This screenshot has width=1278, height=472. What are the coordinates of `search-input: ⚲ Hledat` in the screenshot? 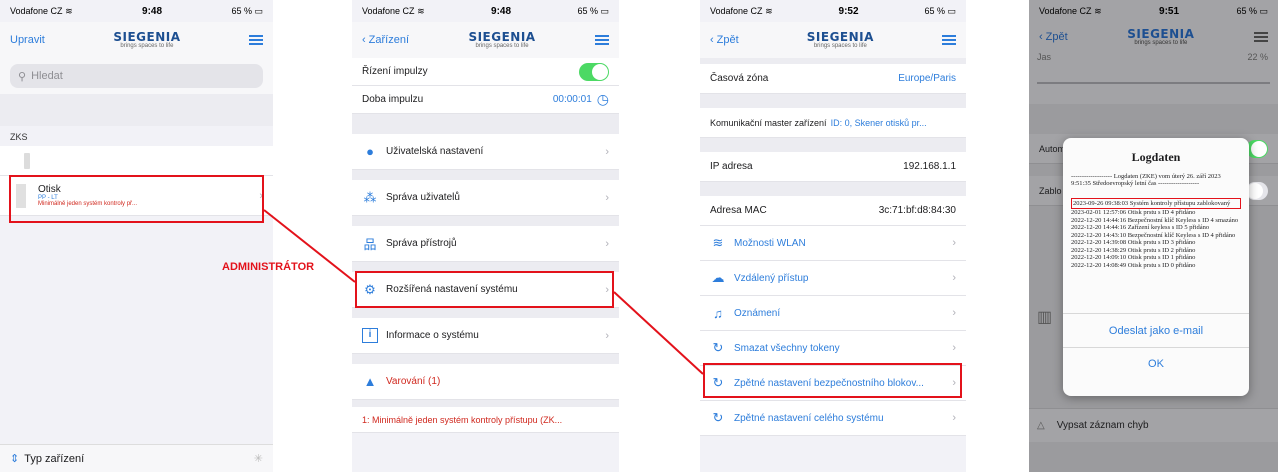 It's located at (136, 76).